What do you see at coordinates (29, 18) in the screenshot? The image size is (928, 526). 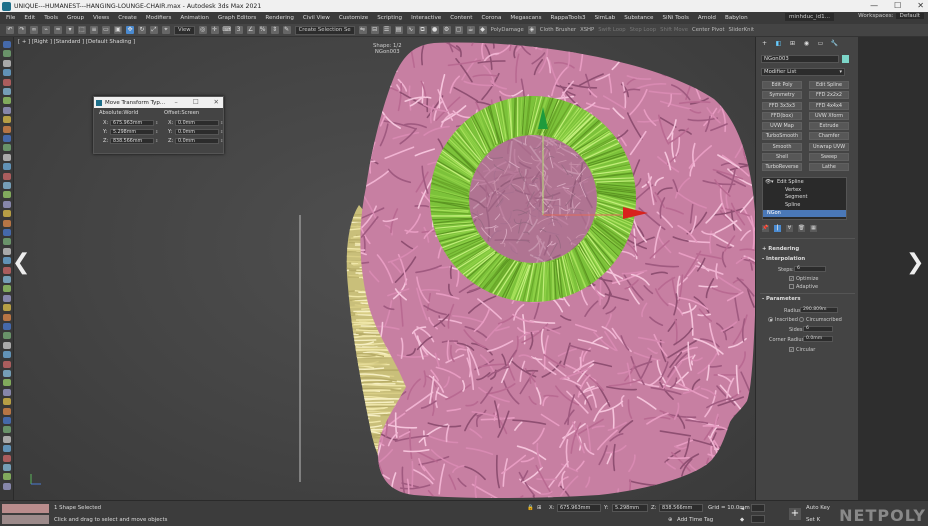 I see `menu-edit: Edit` at bounding box center [29, 18].